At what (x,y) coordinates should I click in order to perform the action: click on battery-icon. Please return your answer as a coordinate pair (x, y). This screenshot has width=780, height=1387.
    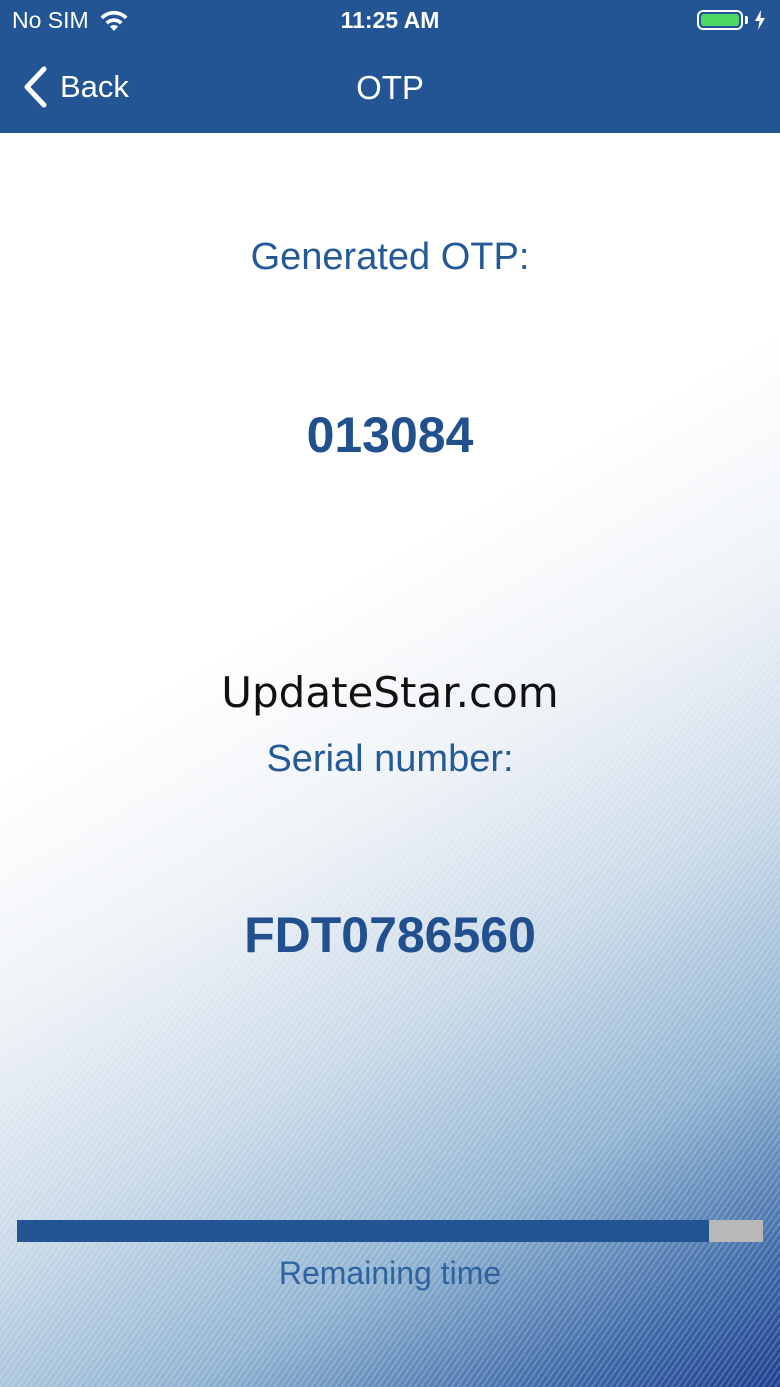
    Looking at the image, I should click on (720, 20).